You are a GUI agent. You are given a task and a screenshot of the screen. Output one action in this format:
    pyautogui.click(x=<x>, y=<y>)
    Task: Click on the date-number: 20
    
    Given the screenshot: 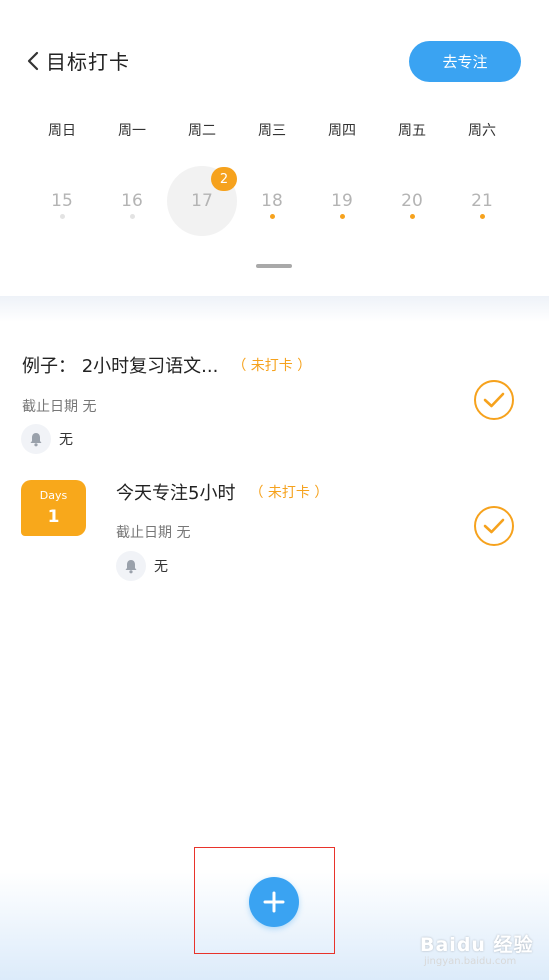 What is the action you would take?
    pyautogui.click(x=412, y=201)
    